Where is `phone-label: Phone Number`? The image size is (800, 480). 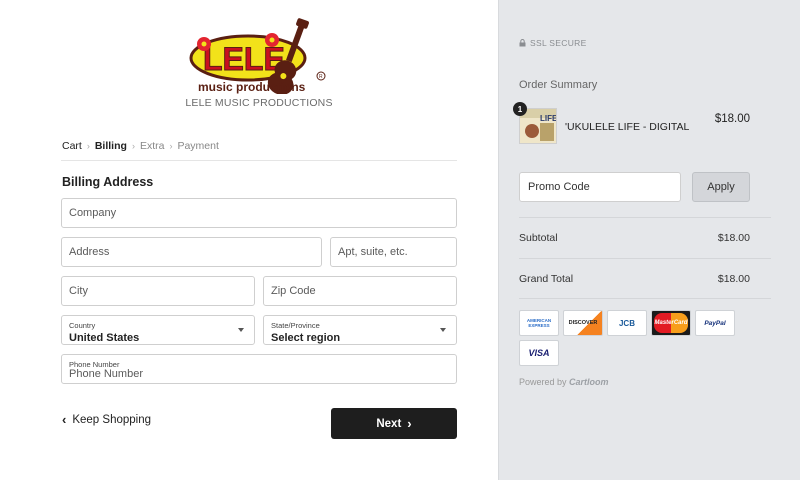 phone-label: Phone Number is located at coordinates (94, 364).